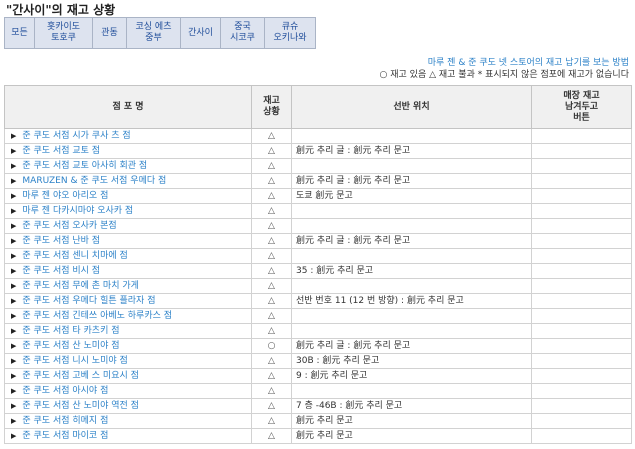 The width and height of the screenshot is (635, 449). I want to click on store-link: 준 쿠도 서점 오사카 본점, so click(69, 226).